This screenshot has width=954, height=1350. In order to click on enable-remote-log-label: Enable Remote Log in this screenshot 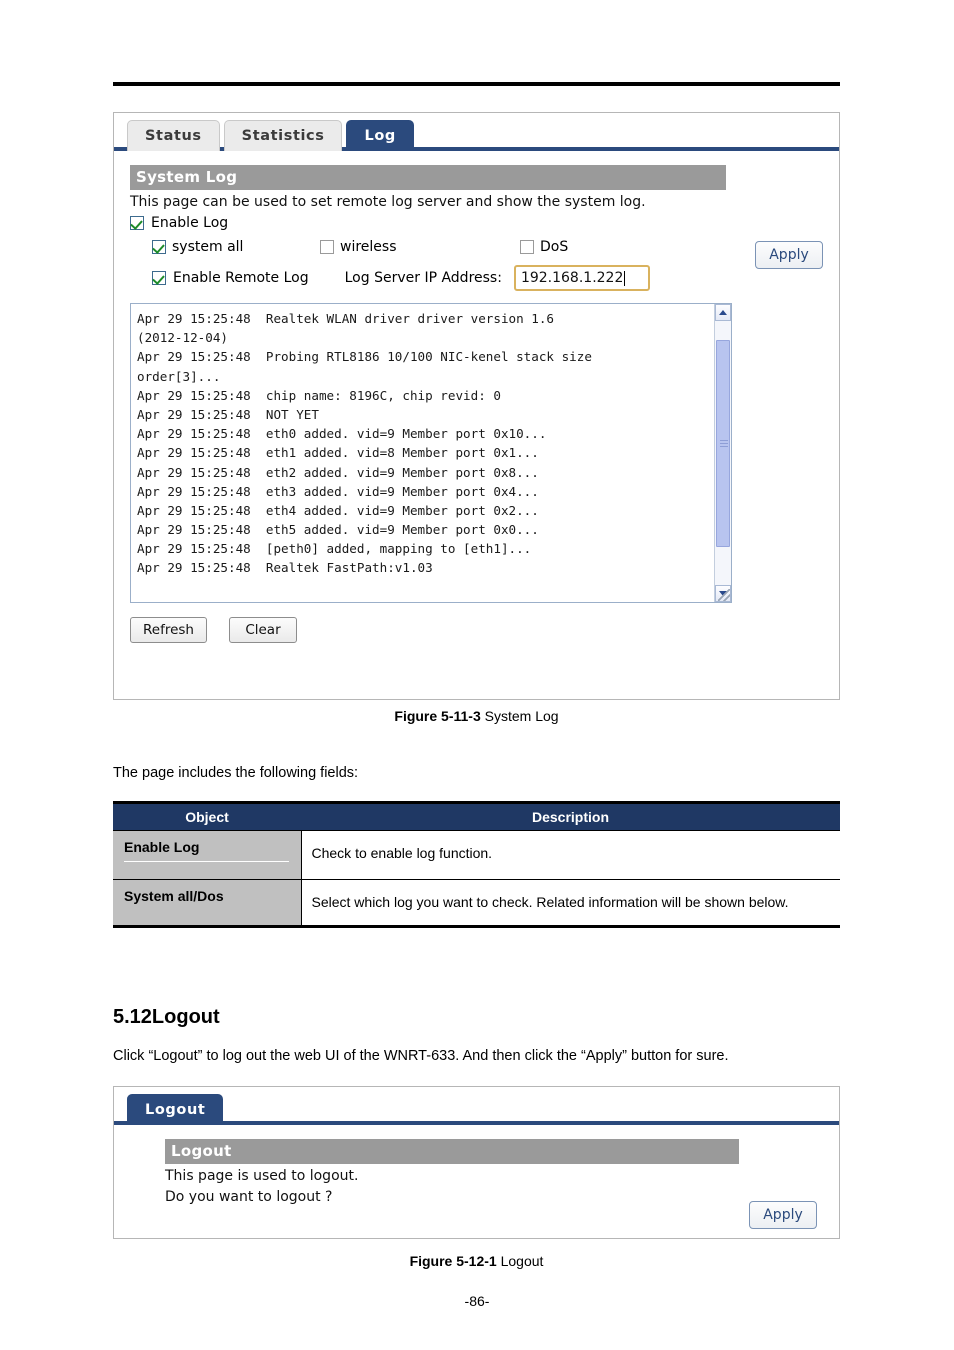, I will do `click(241, 278)`.